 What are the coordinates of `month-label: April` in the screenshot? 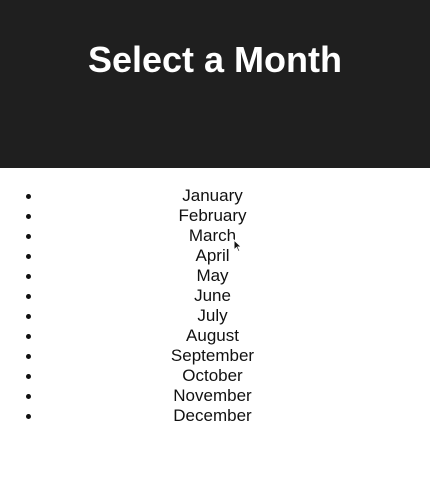 It's located at (212, 255).